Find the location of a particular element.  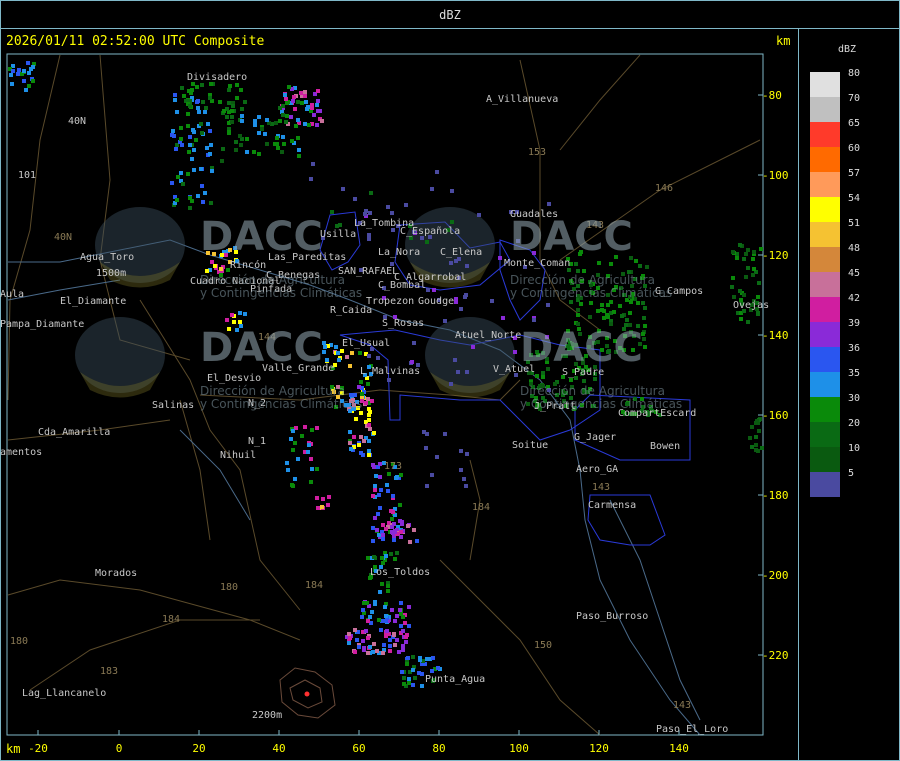

watermark-logo-text: DACC is located at coordinates (581, 348).